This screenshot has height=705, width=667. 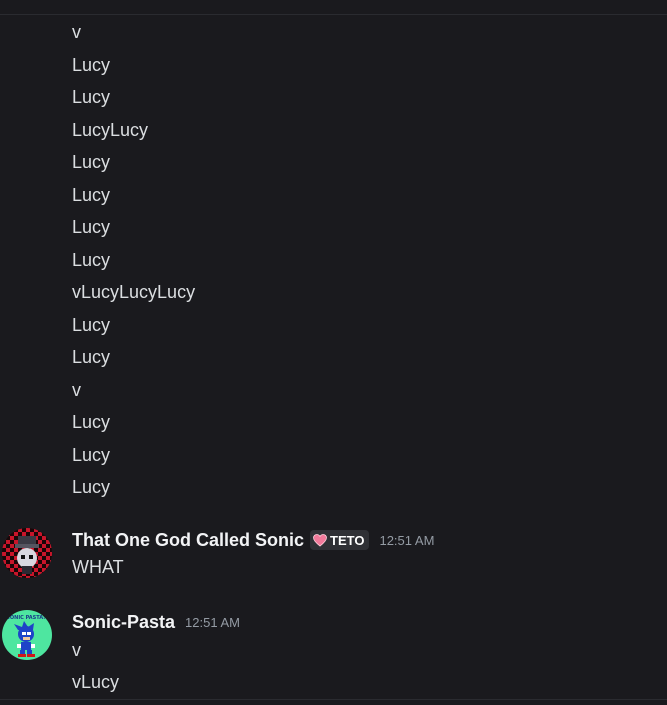 I want to click on avatar-text: SONIC PASTA!!, so click(x=26, y=618).